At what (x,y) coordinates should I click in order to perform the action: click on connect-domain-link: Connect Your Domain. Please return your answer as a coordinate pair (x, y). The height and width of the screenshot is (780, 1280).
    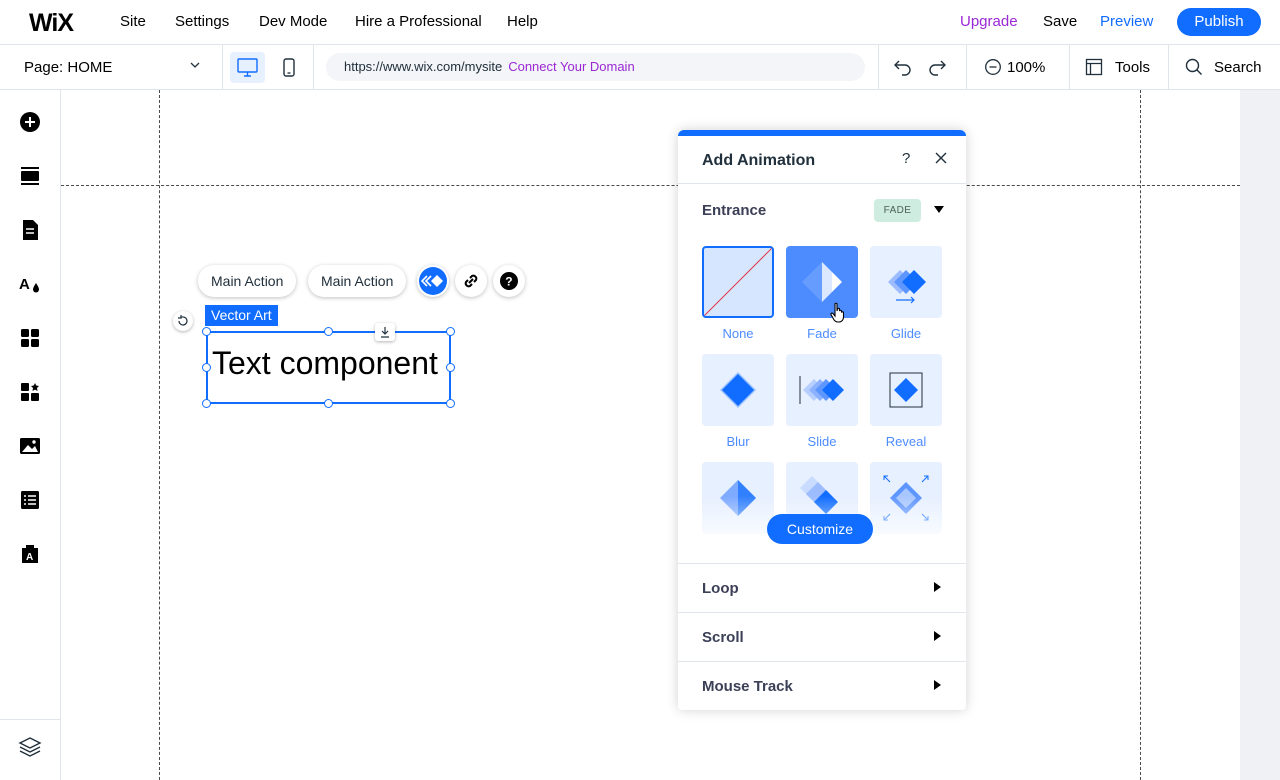
    Looking at the image, I should click on (571, 66).